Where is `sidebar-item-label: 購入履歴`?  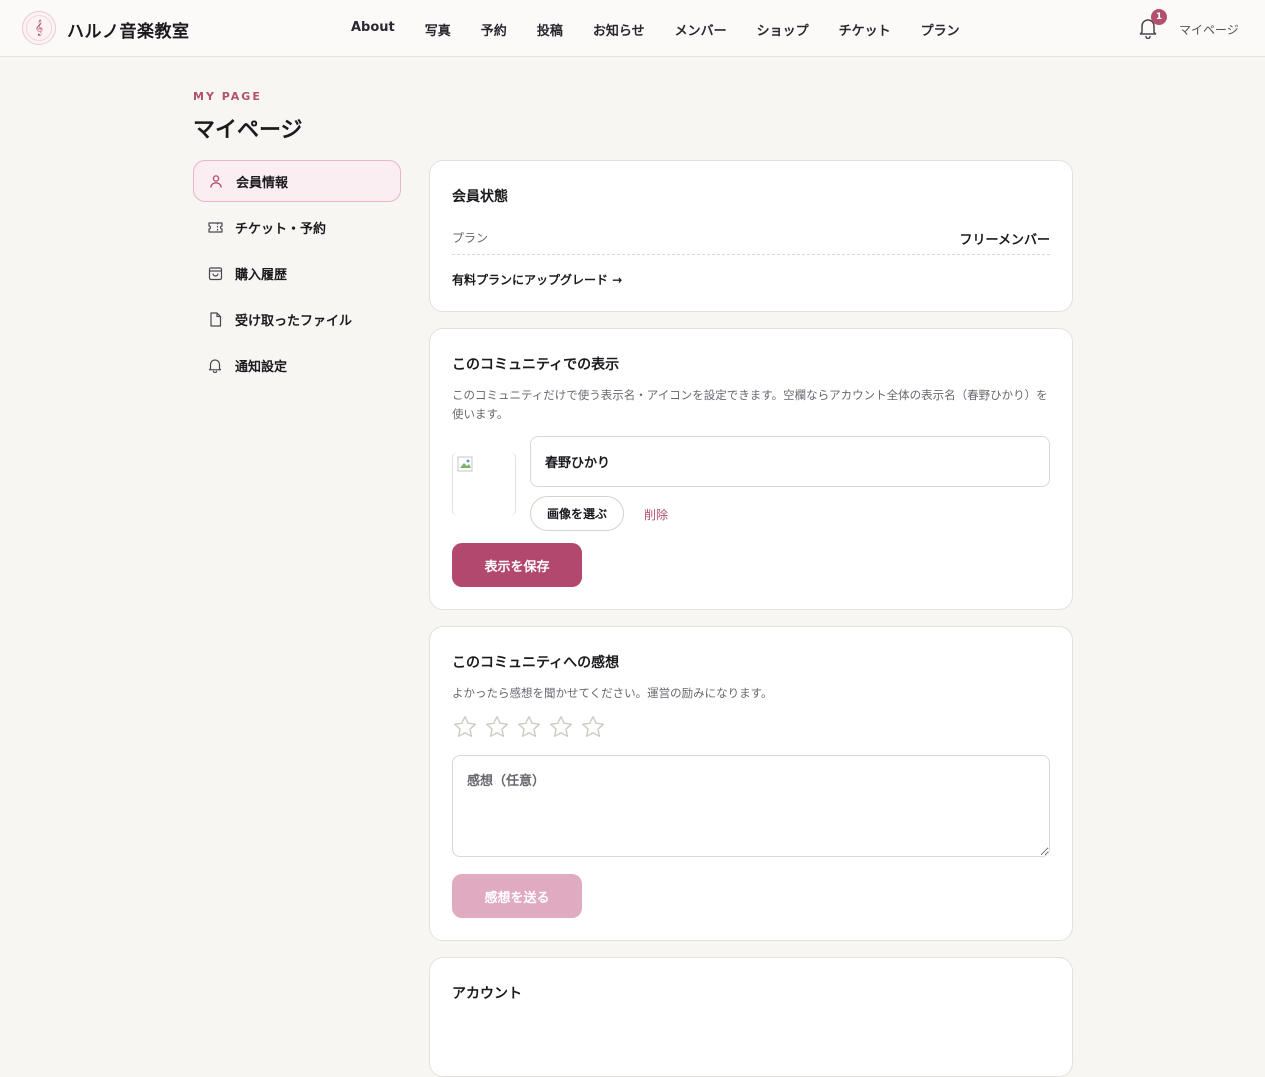
sidebar-item-label: 購入履歴 is located at coordinates (261, 275).